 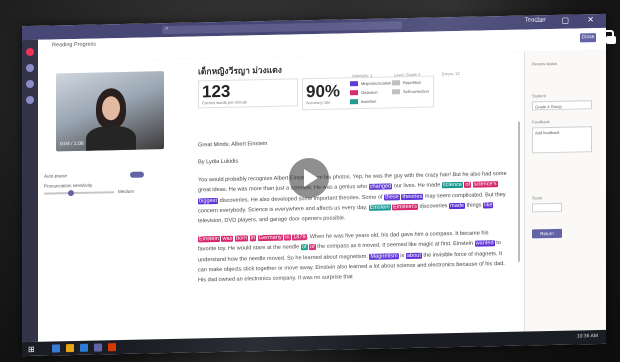 What do you see at coordinates (451, 73) in the screenshot?
I see `errors-meta: Errors: 12` at bounding box center [451, 73].